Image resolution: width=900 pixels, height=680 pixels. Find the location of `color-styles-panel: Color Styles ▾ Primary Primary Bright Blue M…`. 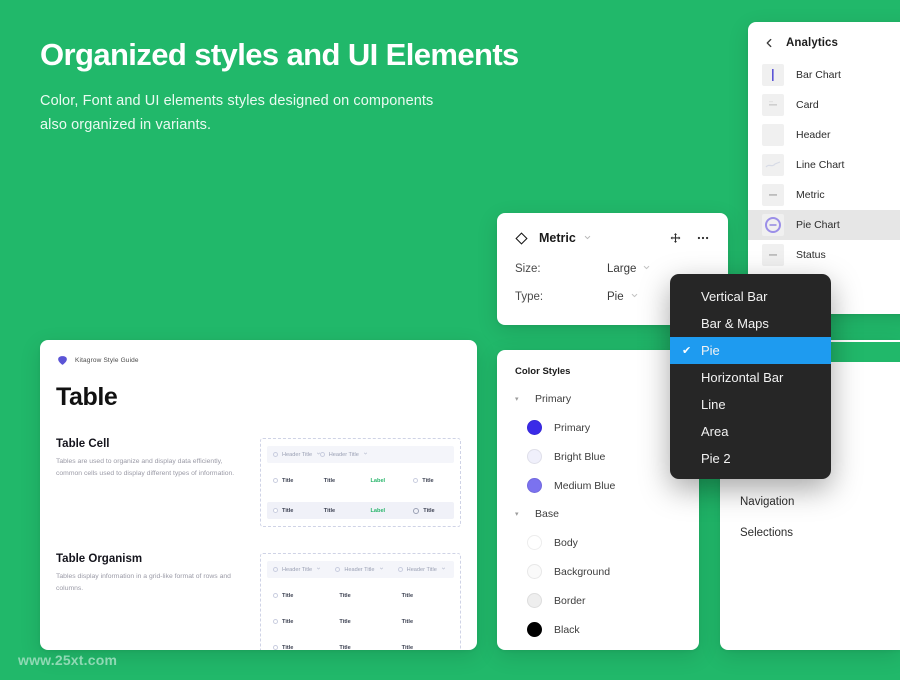

color-styles-panel: Color Styles ▾ Primary Primary Bright Blue M… is located at coordinates (598, 500).